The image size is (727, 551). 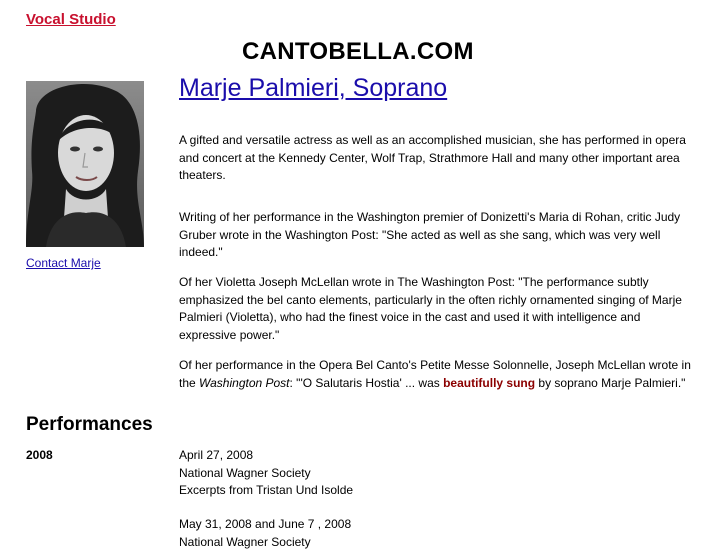 I want to click on review-highlight: beautifully sung, so click(x=489, y=383).